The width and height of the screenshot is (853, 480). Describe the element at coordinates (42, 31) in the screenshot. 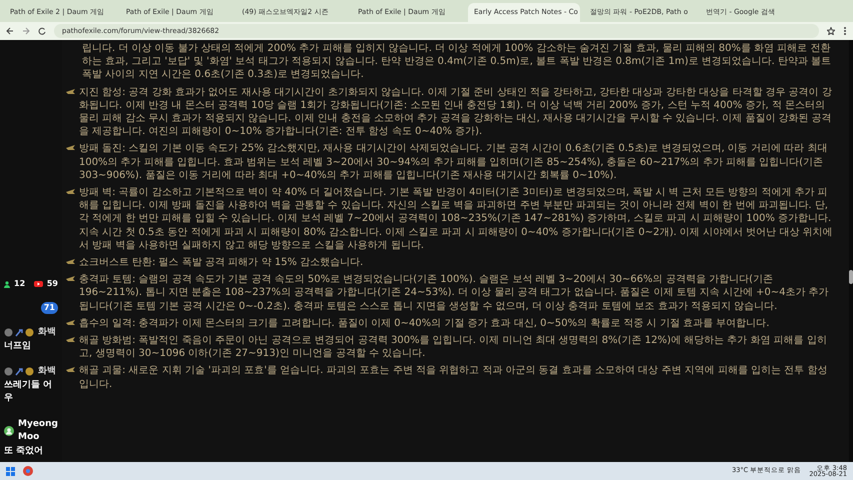

I see `reload-icon` at that location.